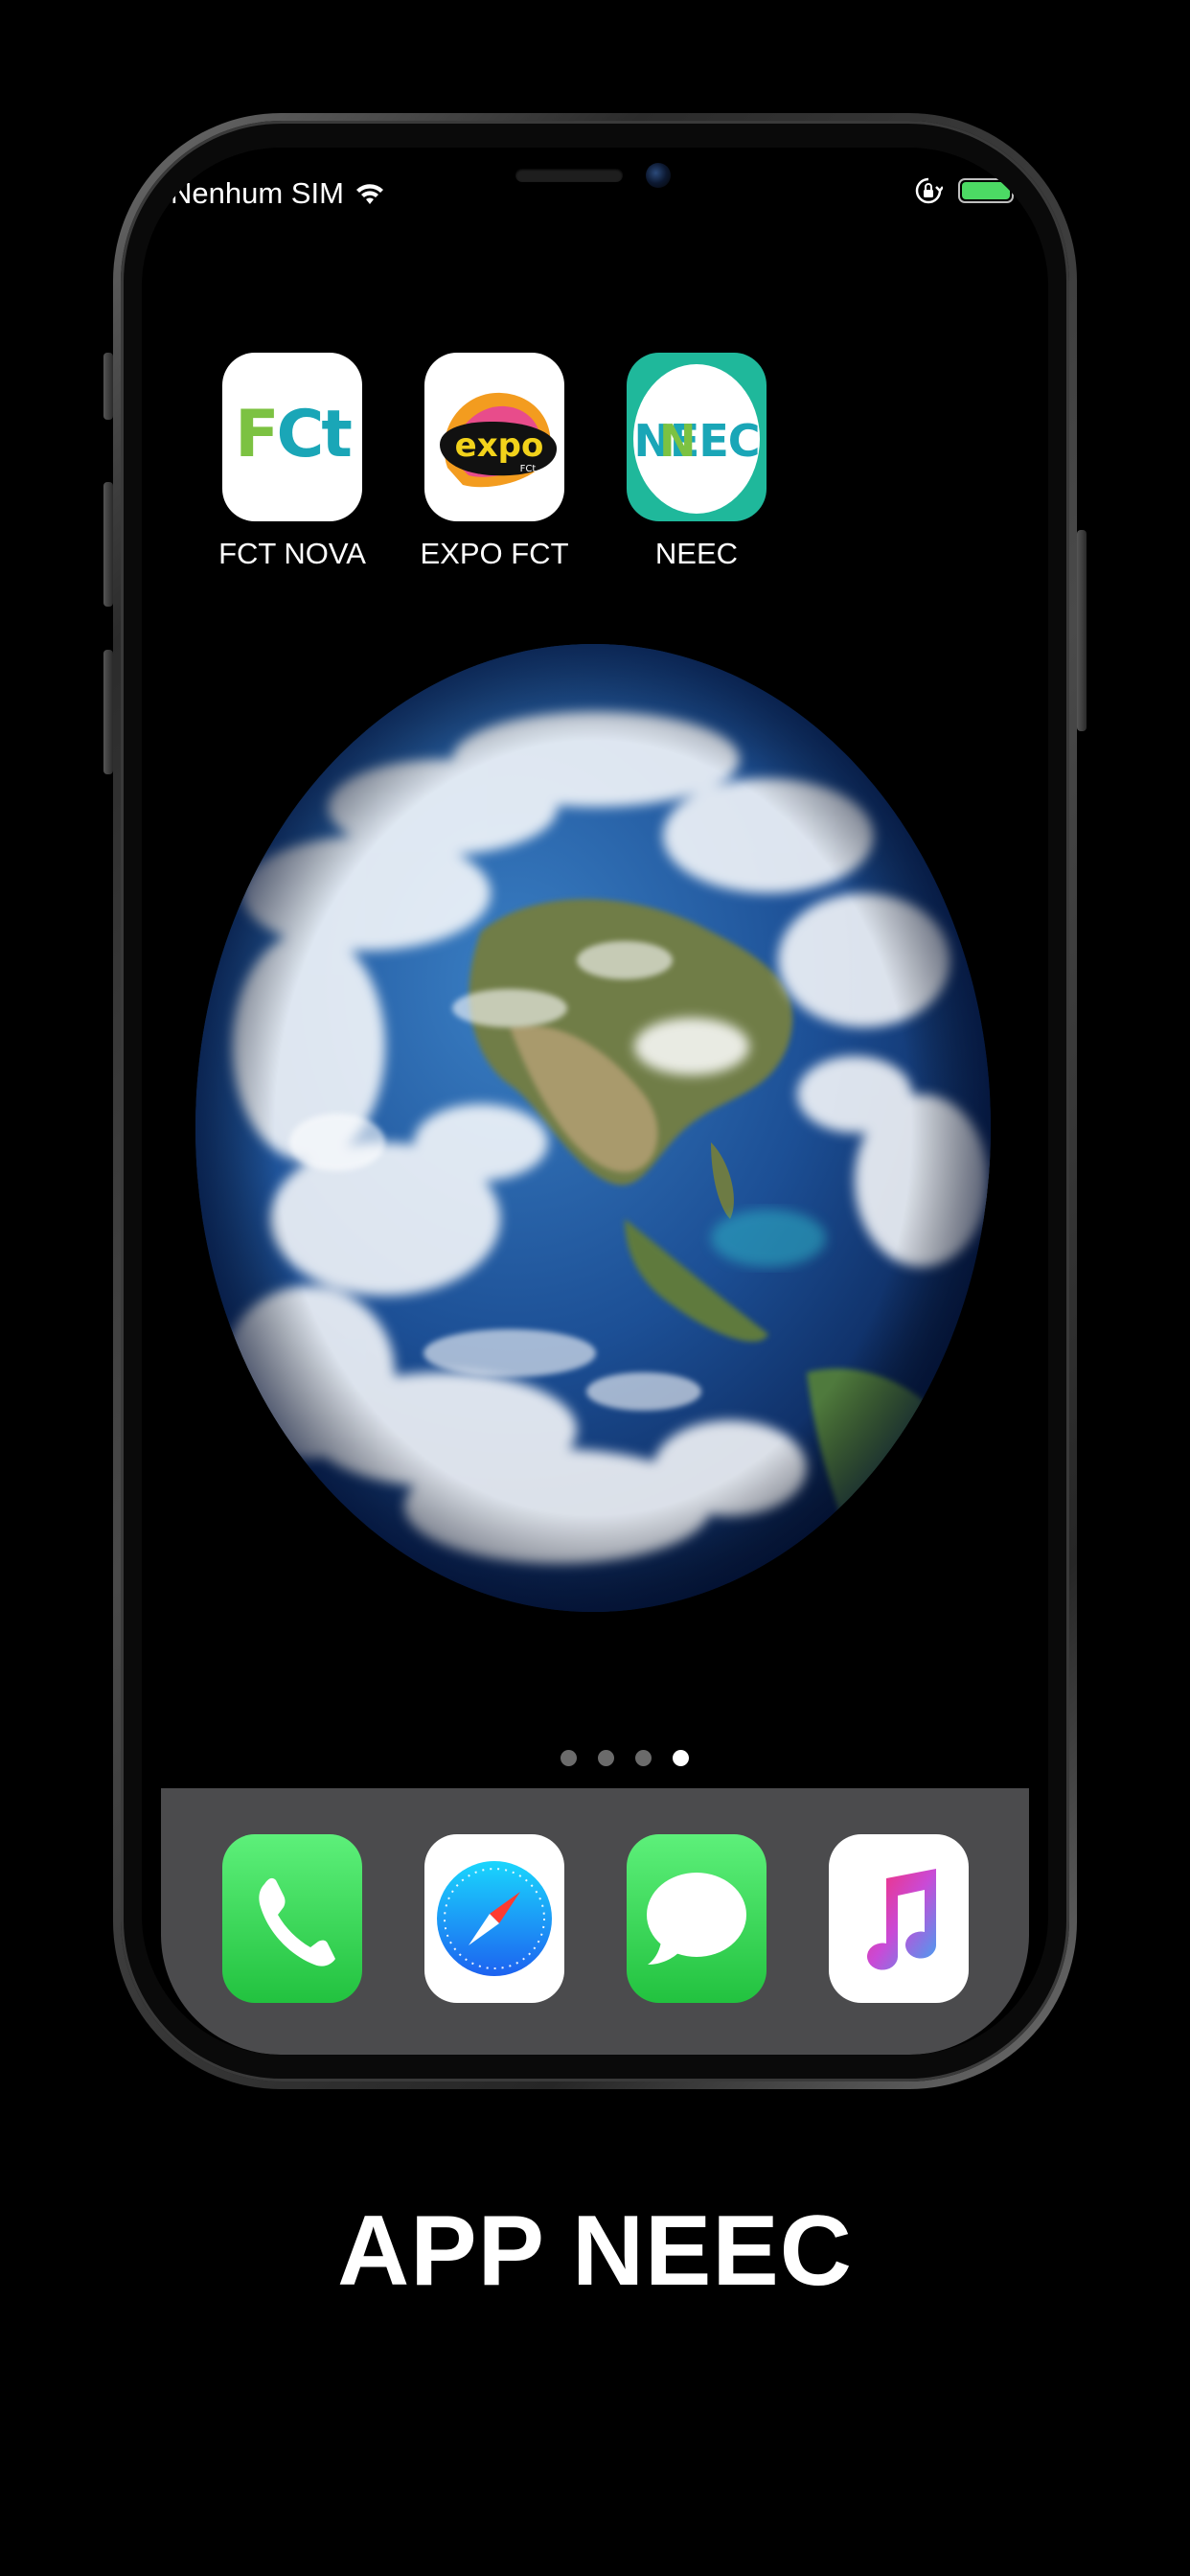  What do you see at coordinates (595, 2251) in the screenshot?
I see `page-caption: APP NEEC` at bounding box center [595, 2251].